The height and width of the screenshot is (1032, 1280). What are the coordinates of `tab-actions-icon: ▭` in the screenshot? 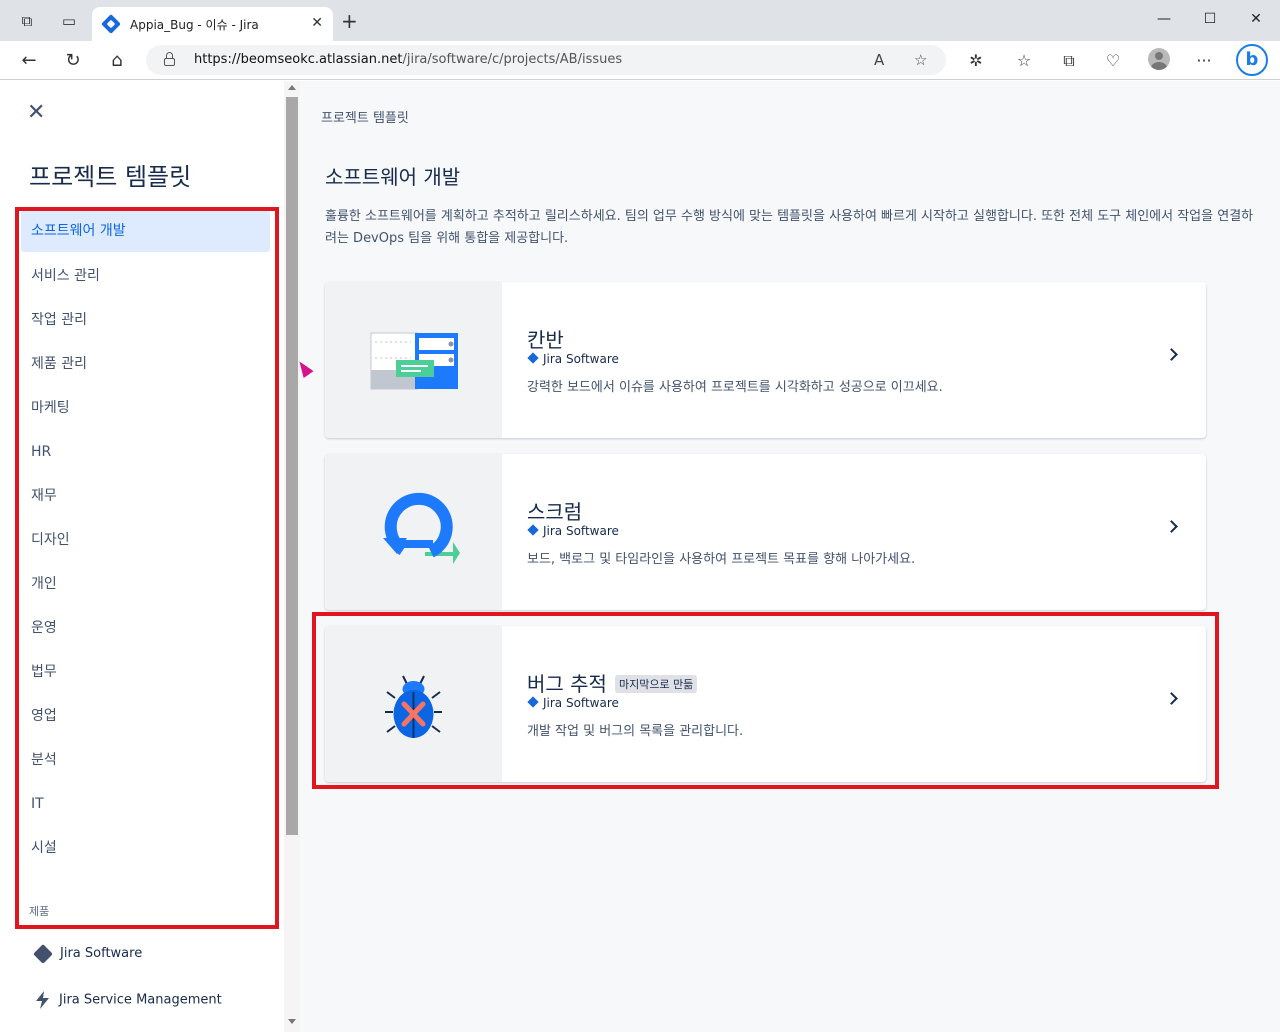 It's located at (69, 21).